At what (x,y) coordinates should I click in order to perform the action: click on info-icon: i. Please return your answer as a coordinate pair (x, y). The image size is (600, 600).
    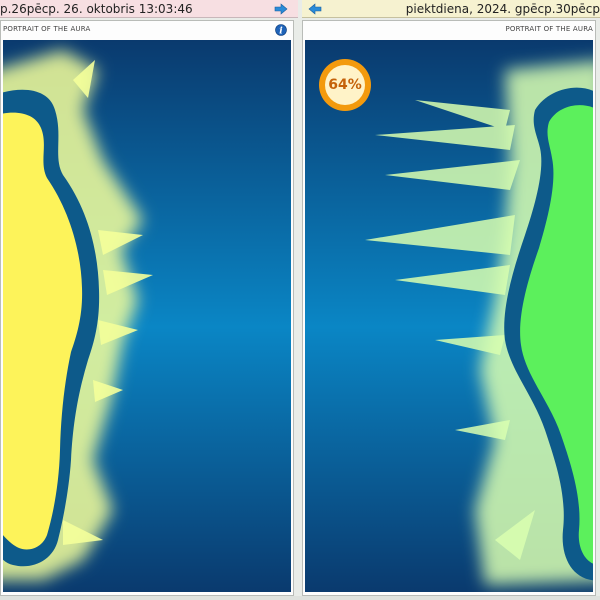
    Looking at the image, I should click on (281, 30).